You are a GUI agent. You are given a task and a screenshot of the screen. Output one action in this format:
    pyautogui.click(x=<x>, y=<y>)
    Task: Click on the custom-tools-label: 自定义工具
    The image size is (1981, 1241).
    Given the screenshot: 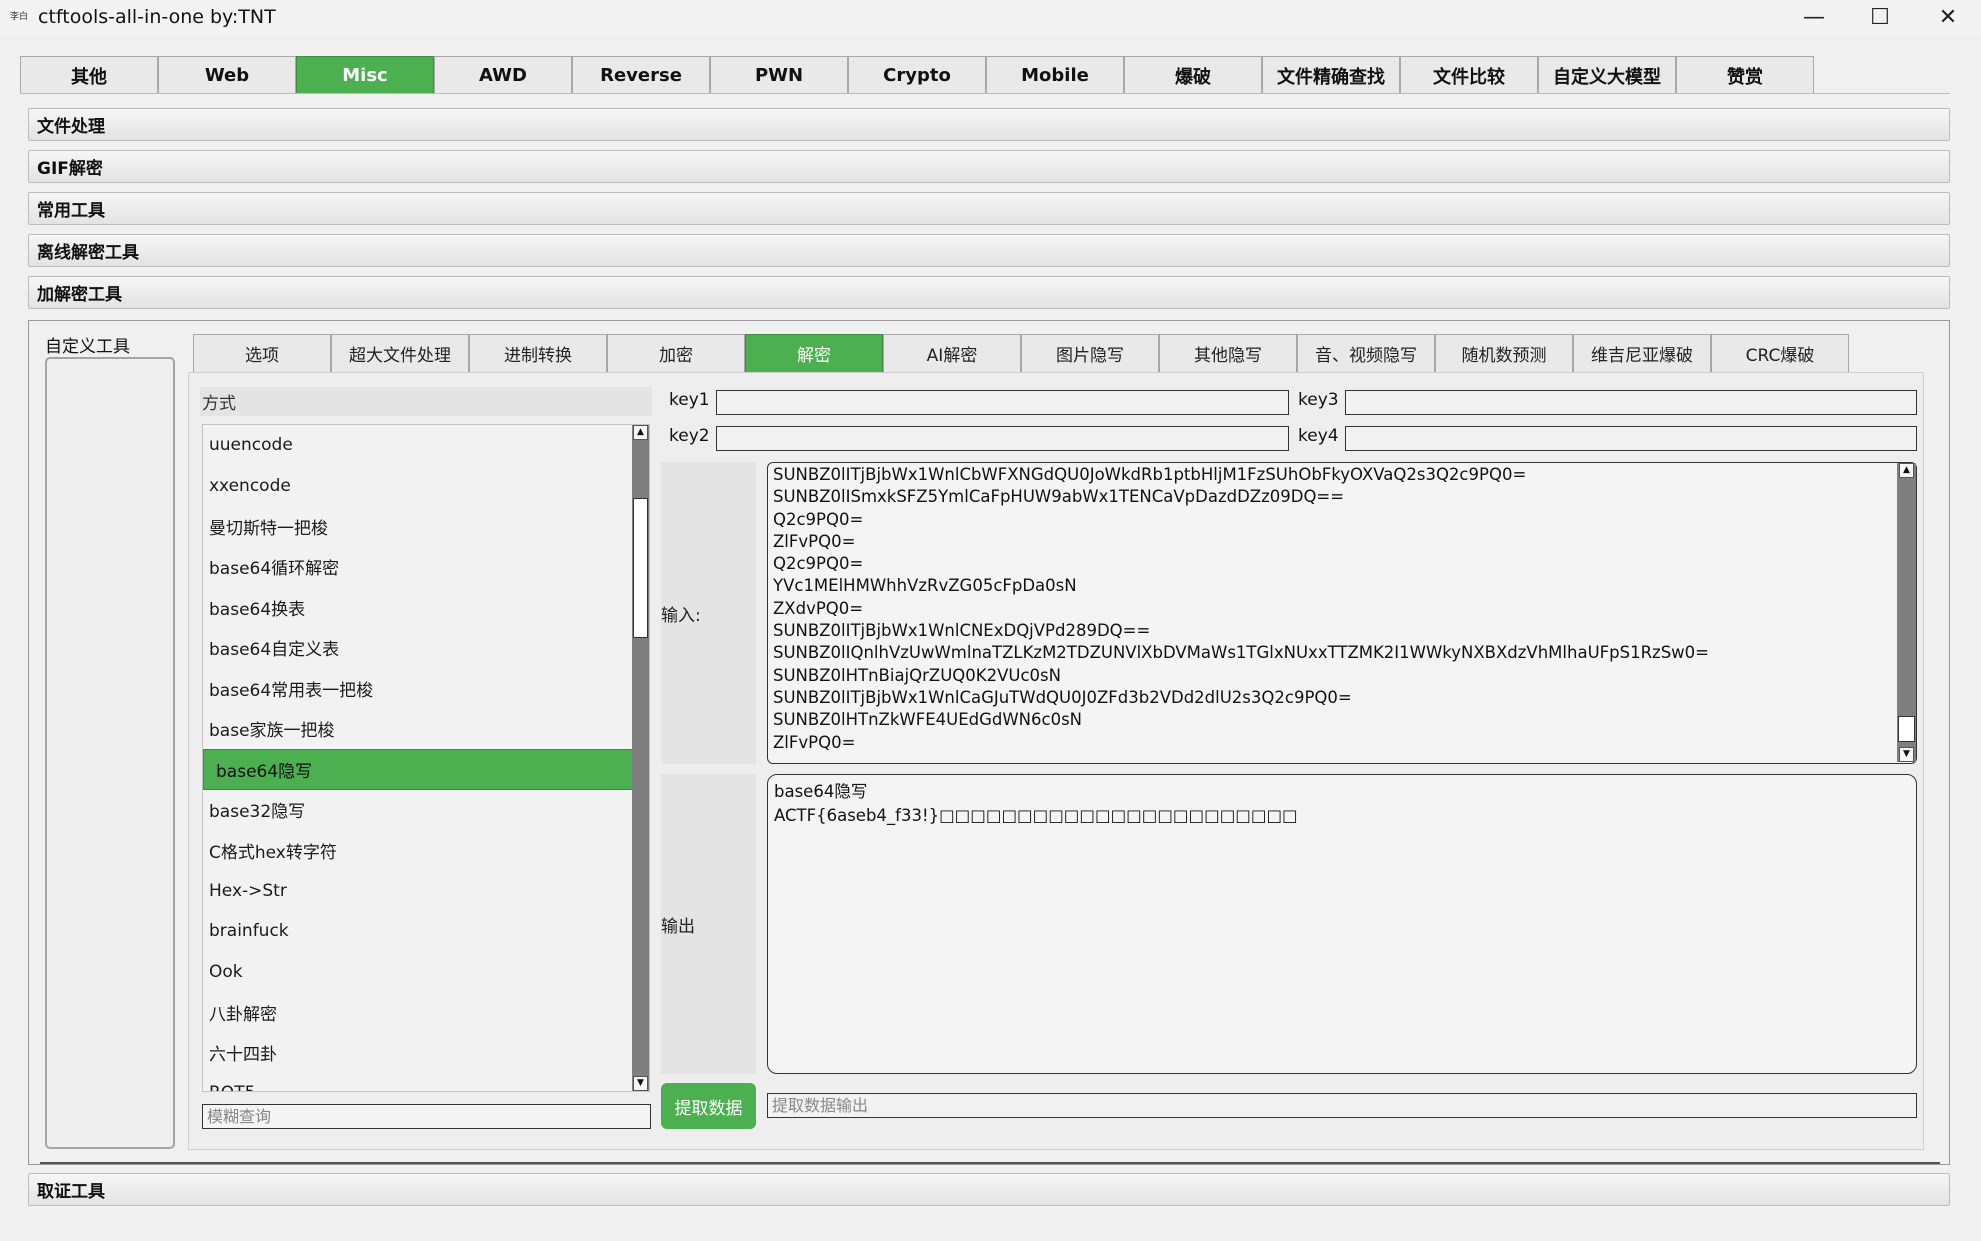 What is the action you would take?
    pyautogui.click(x=87, y=347)
    